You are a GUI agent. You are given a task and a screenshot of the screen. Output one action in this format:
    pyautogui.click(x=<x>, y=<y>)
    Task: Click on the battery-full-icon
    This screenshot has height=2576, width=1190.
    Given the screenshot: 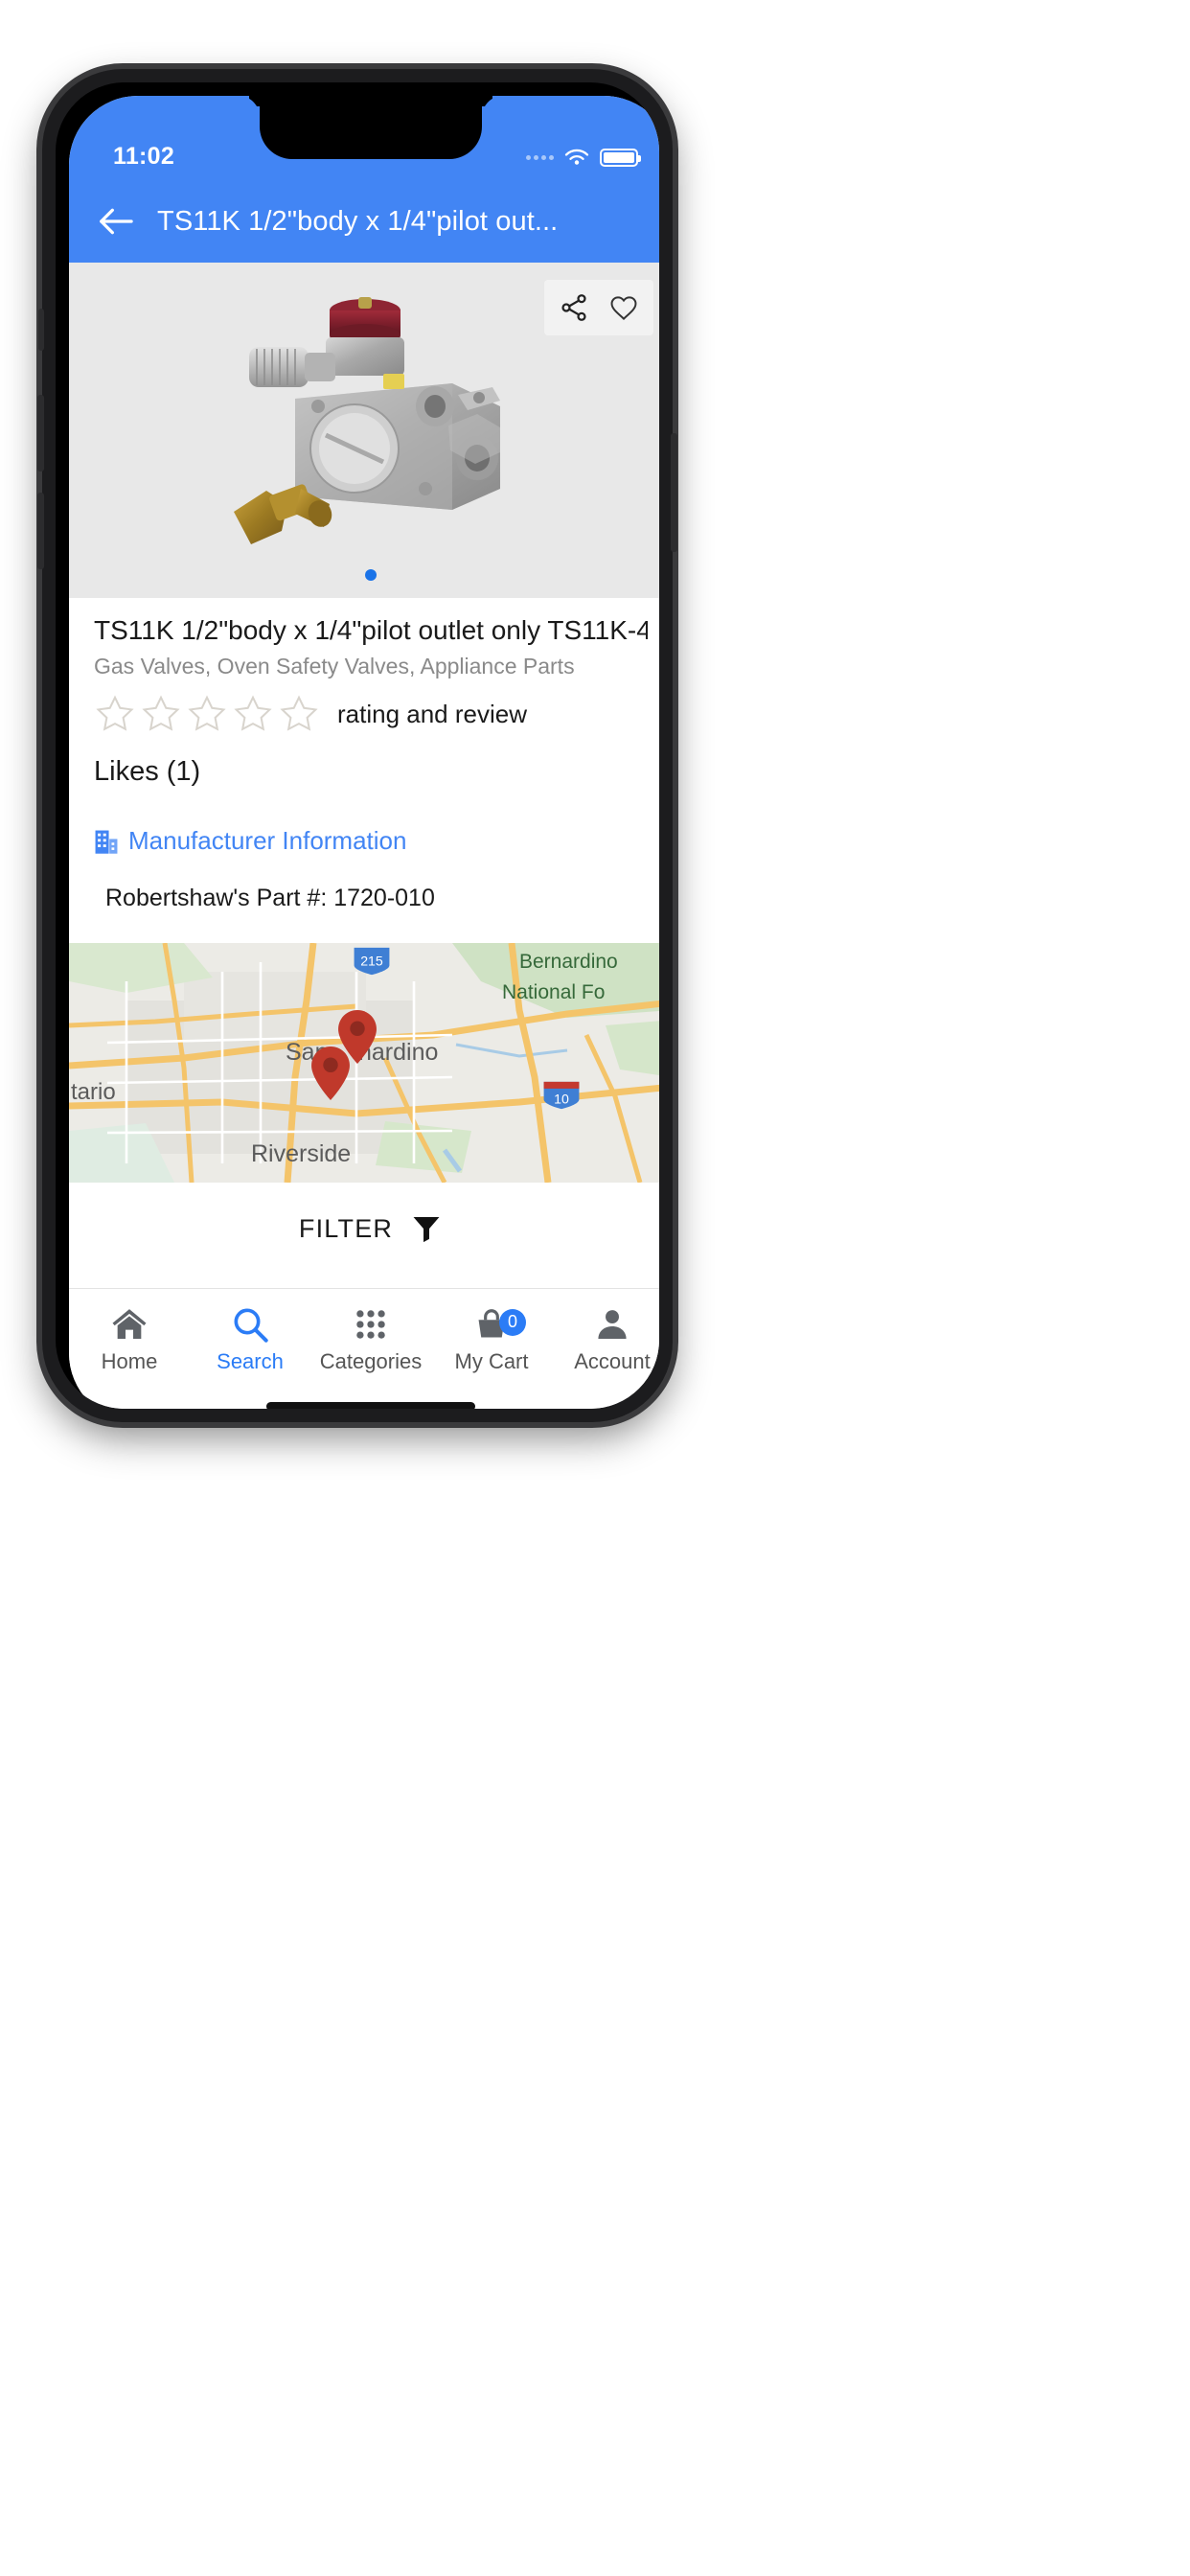 What is the action you would take?
    pyautogui.click(x=621, y=158)
    